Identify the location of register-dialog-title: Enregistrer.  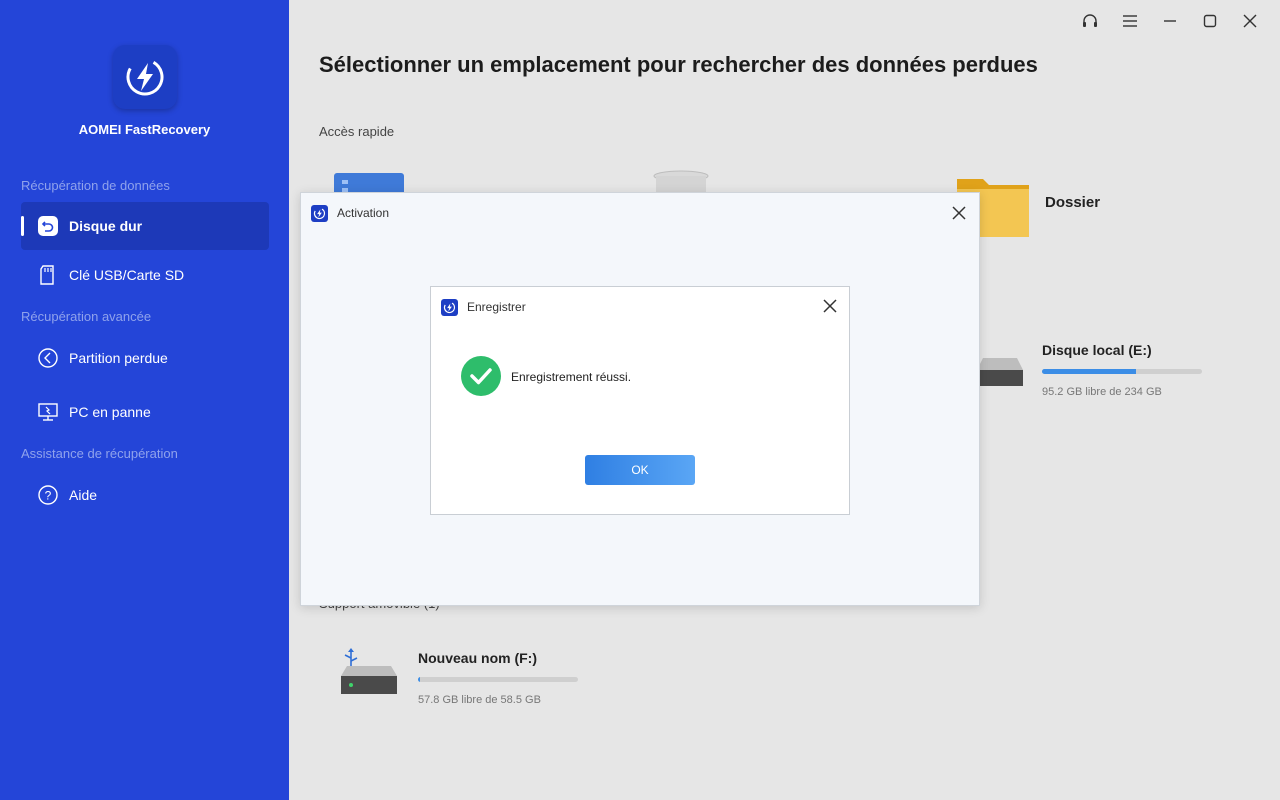
(496, 307).